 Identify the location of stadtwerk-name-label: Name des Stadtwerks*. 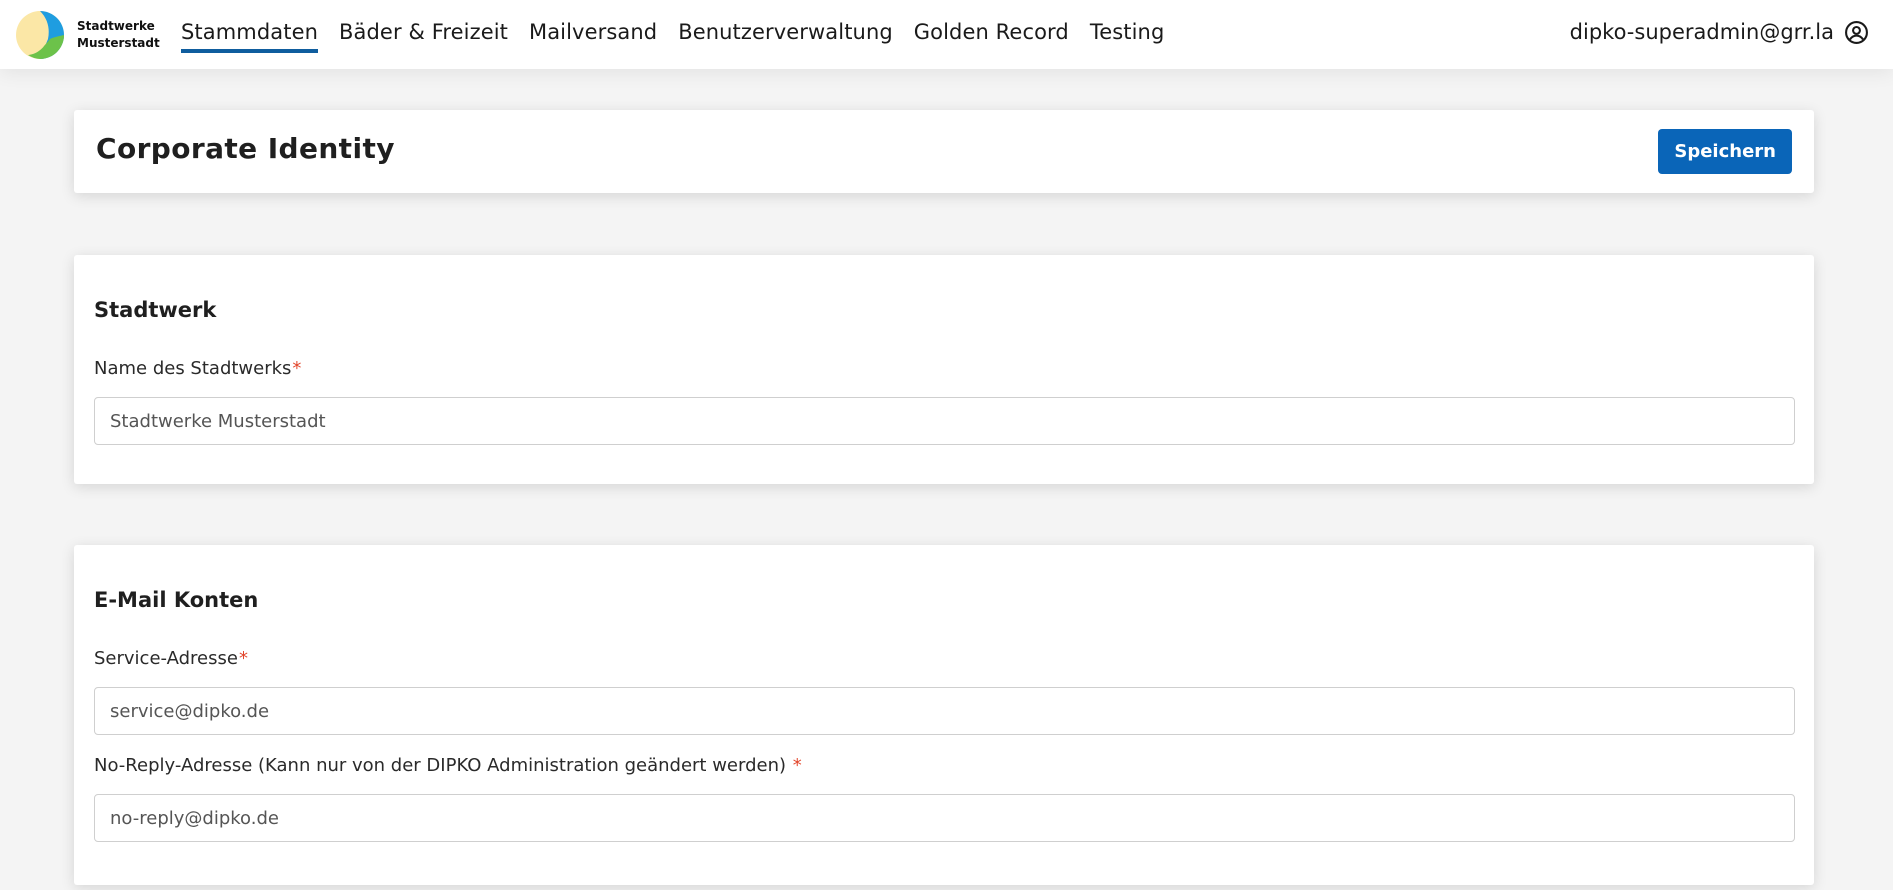
(197, 369).